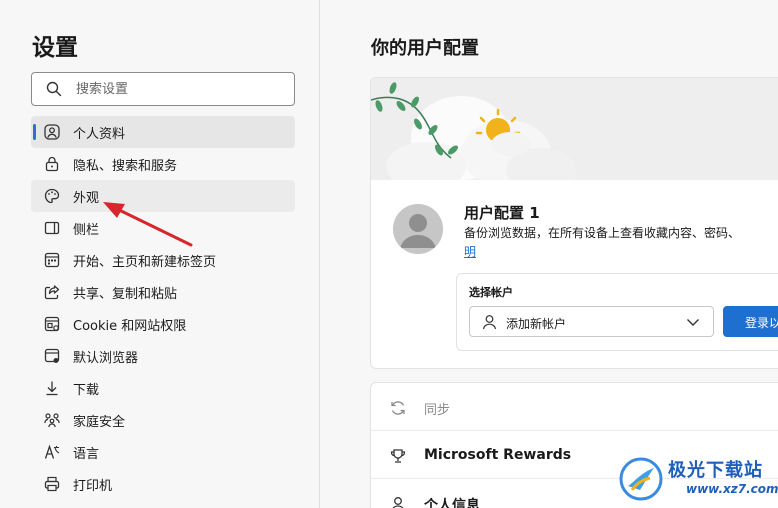 Image resolution: width=778 pixels, height=508 pixels. I want to click on family-icon, so click(52, 420).